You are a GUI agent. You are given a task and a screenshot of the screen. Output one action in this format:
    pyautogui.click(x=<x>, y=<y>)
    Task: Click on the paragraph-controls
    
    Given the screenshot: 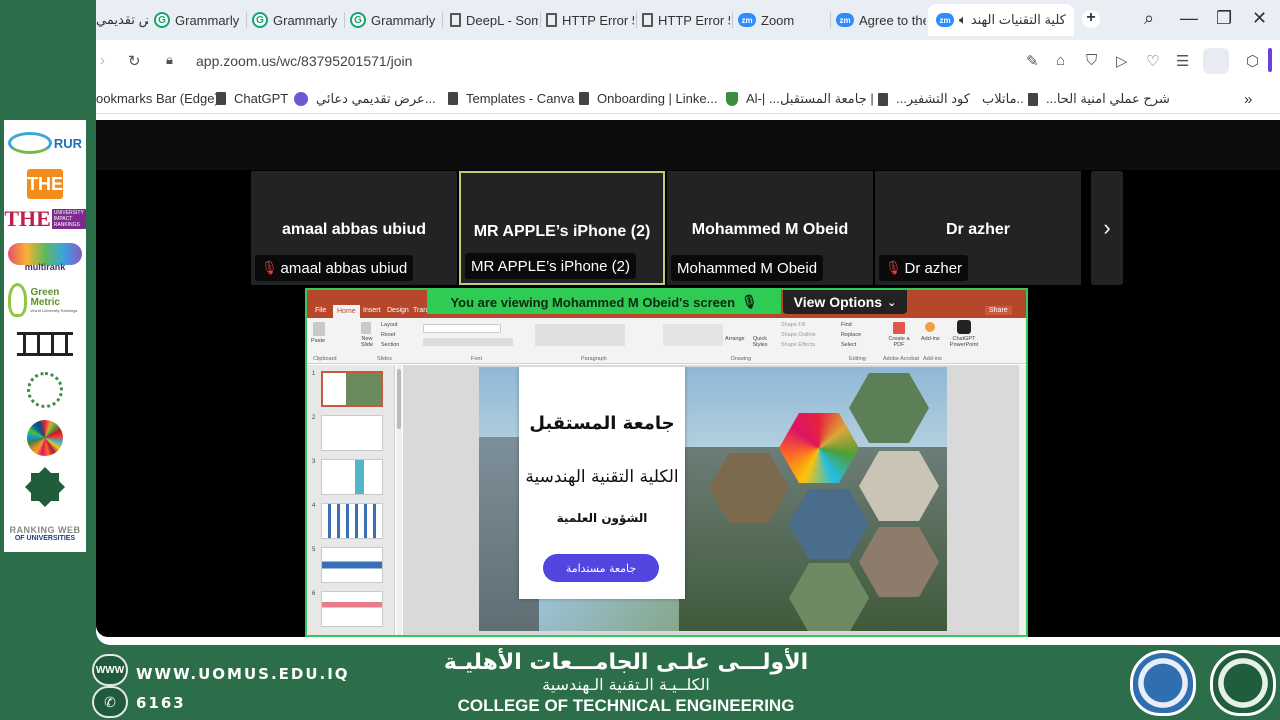 What is the action you would take?
    pyautogui.click(x=580, y=335)
    